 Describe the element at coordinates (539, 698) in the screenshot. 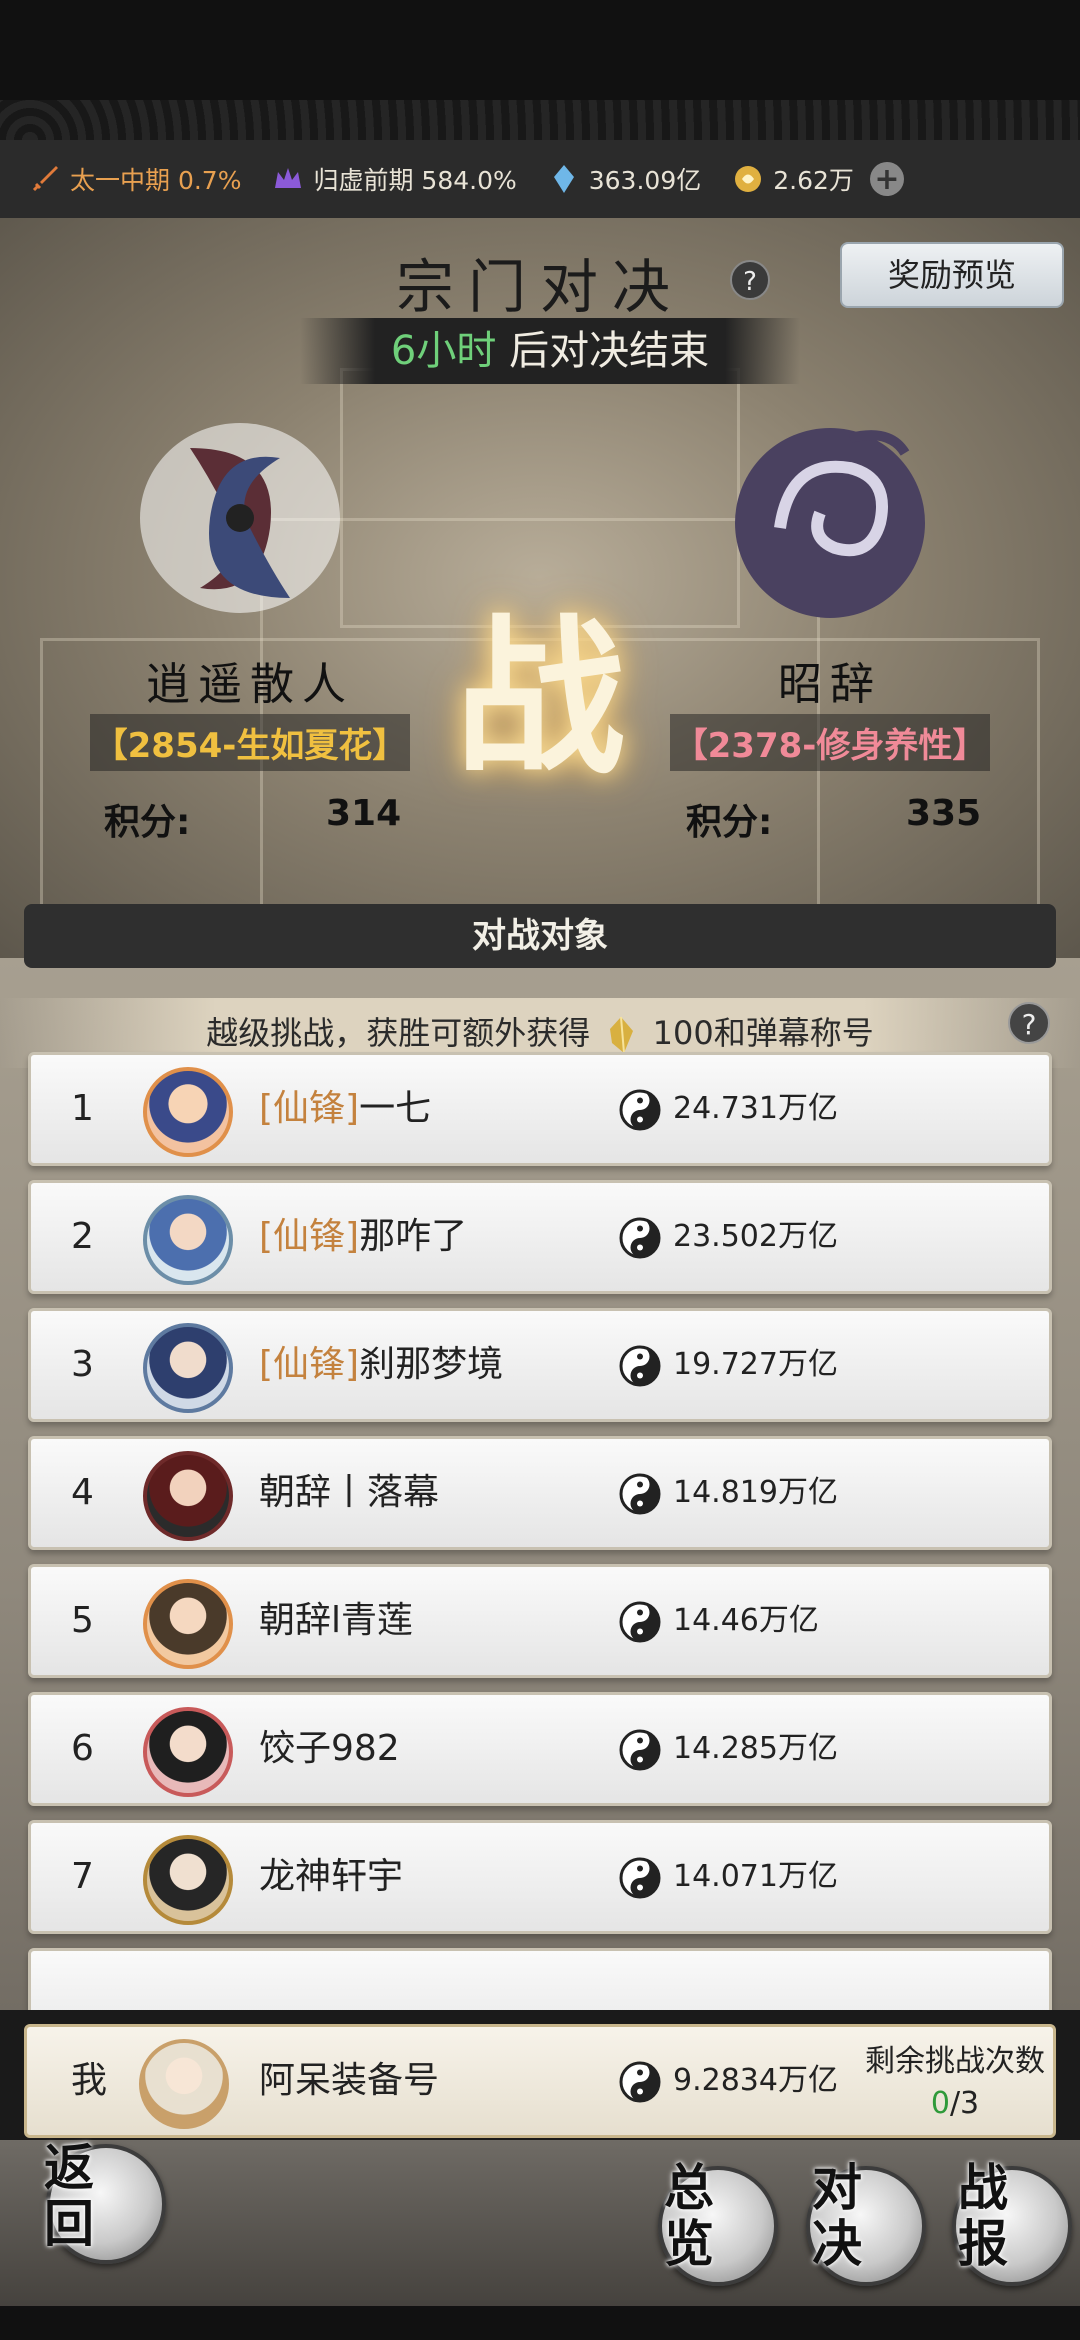

I see `battle-mark: 战` at that location.